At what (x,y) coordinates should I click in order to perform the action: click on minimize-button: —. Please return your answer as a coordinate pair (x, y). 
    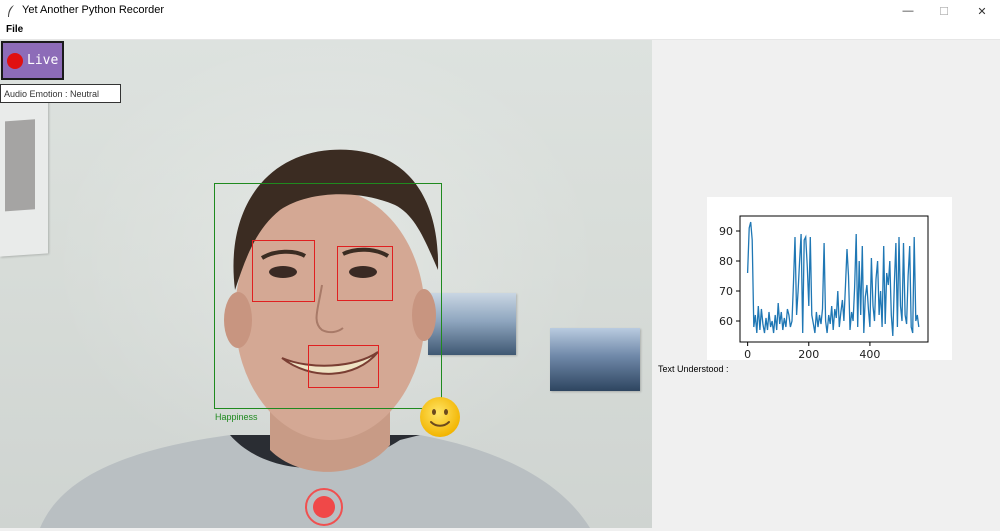
    Looking at the image, I should click on (908, 11).